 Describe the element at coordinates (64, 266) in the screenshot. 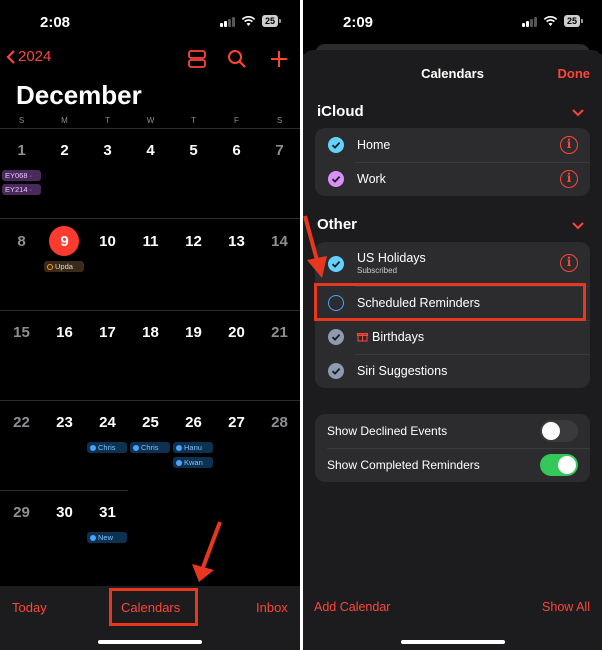

I see `event-chip: Upda` at that location.